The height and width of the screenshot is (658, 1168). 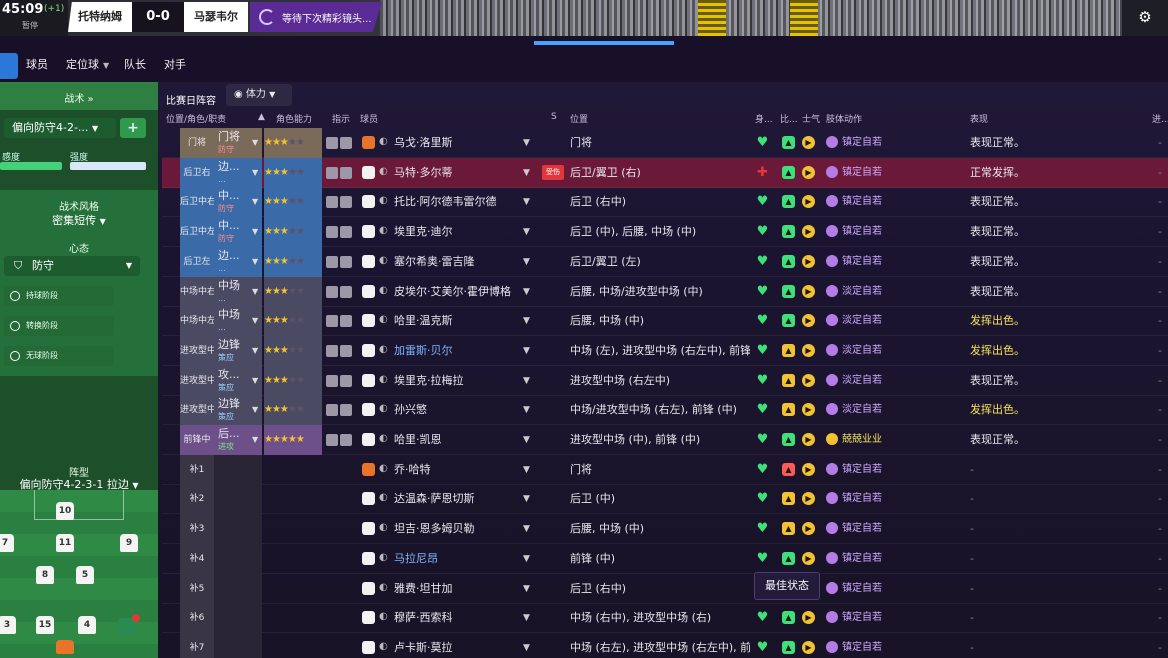 What do you see at coordinates (811, 118) in the screenshot?
I see `header-morale: 士气` at bounding box center [811, 118].